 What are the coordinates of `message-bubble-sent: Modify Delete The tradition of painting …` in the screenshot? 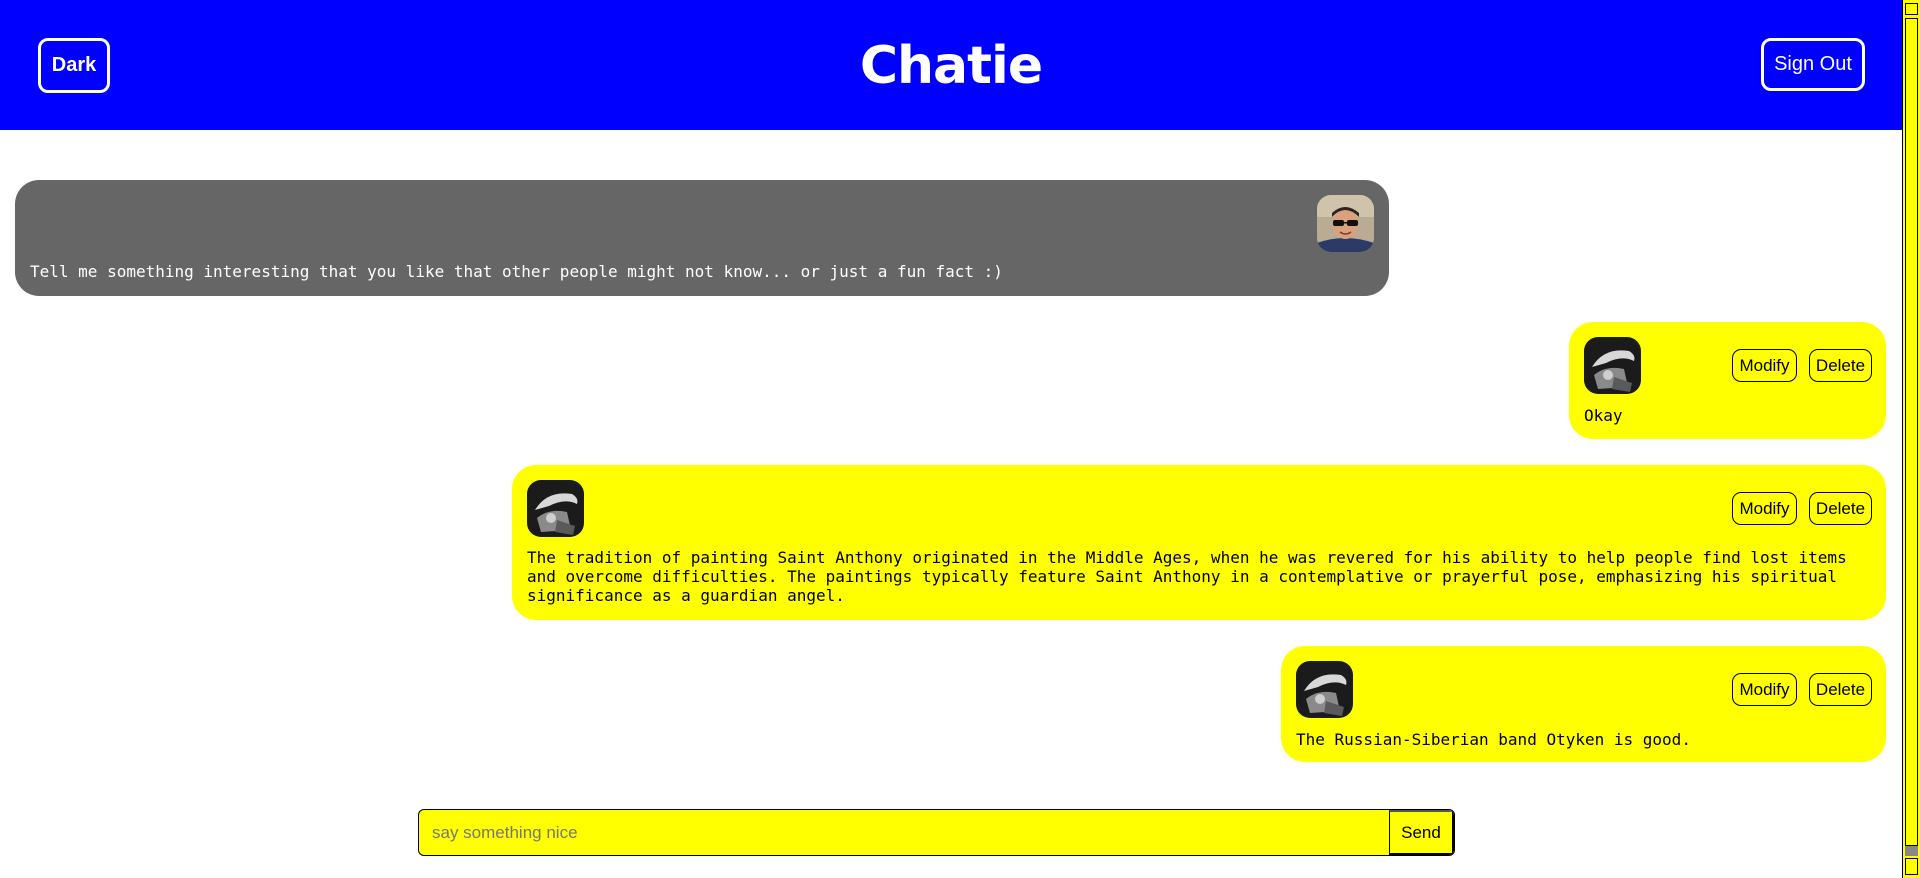 It's located at (1199, 542).